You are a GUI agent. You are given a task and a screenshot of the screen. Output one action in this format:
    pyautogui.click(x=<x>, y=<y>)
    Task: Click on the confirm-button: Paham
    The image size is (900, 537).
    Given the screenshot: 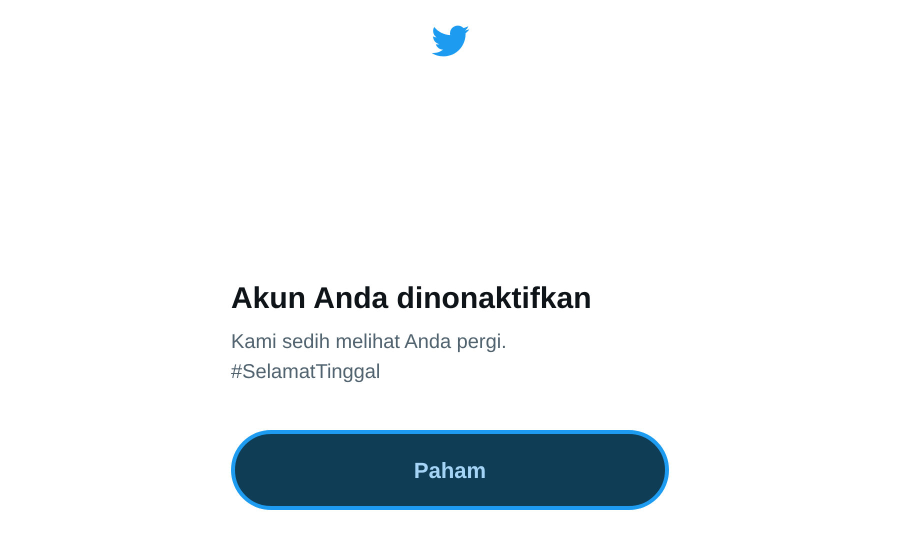 What is the action you would take?
    pyautogui.click(x=450, y=470)
    